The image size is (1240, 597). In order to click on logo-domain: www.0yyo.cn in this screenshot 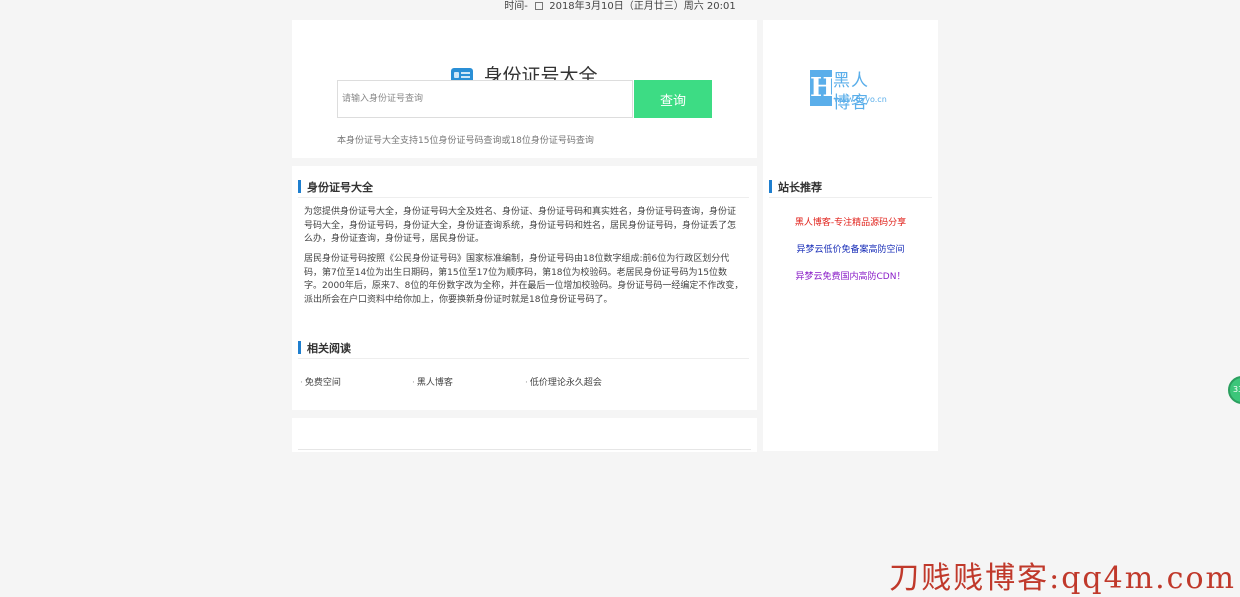, I will do `click(860, 99)`.